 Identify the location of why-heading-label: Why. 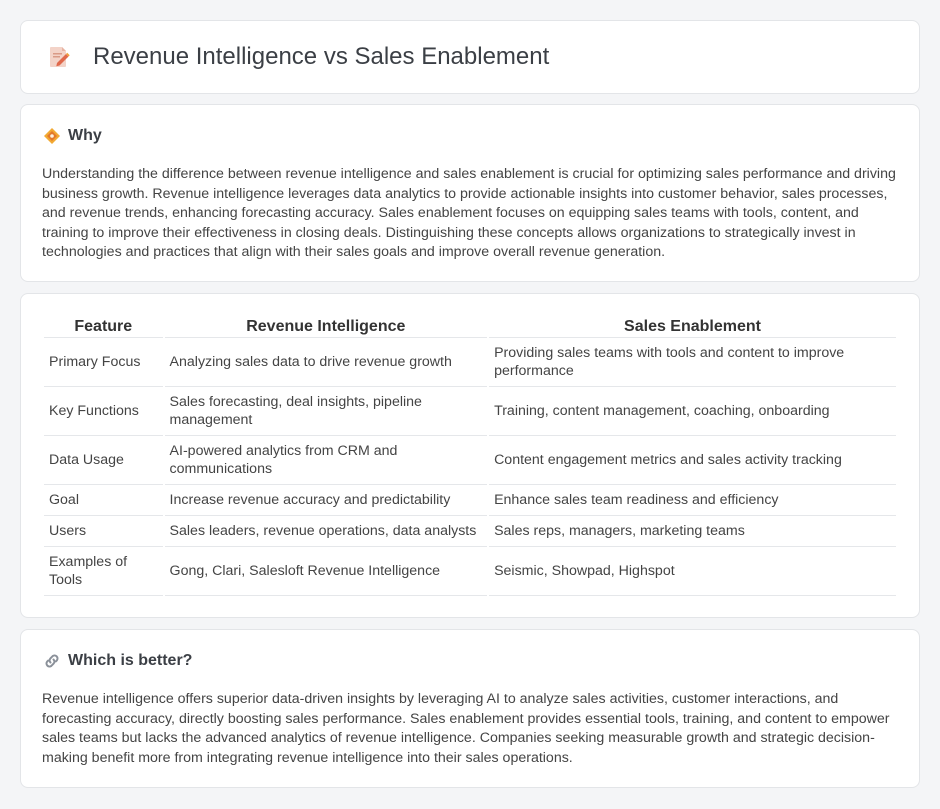
(85, 135).